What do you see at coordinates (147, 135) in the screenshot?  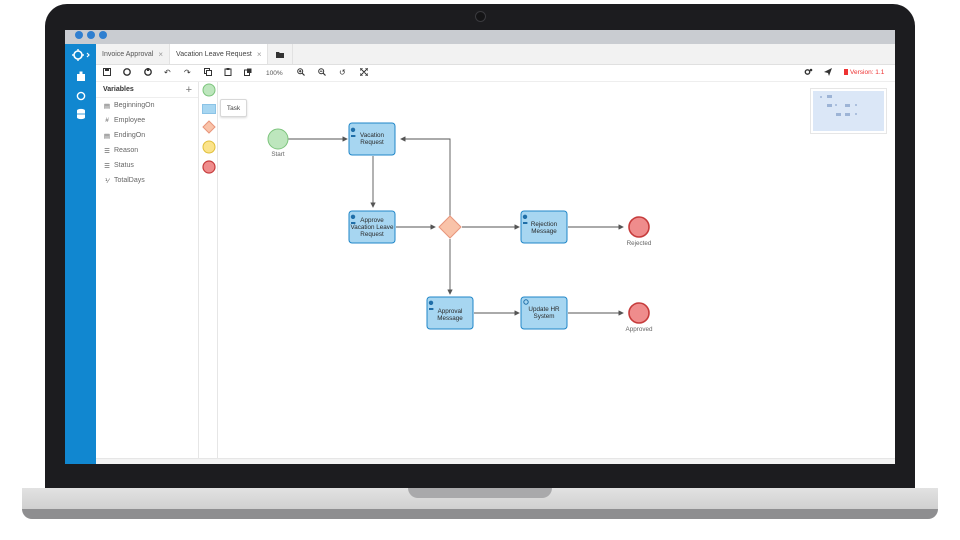 I see `variable-item: ▤ EndingOn` at bounding box center [147, 135].